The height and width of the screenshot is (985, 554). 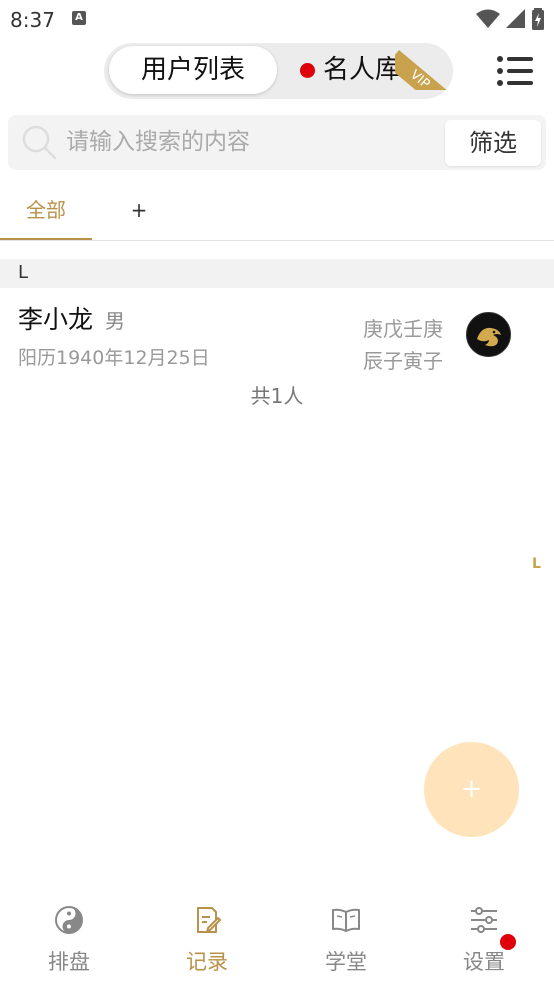 I want to click on person-name: 李小龙, so click(x=56, y=319).